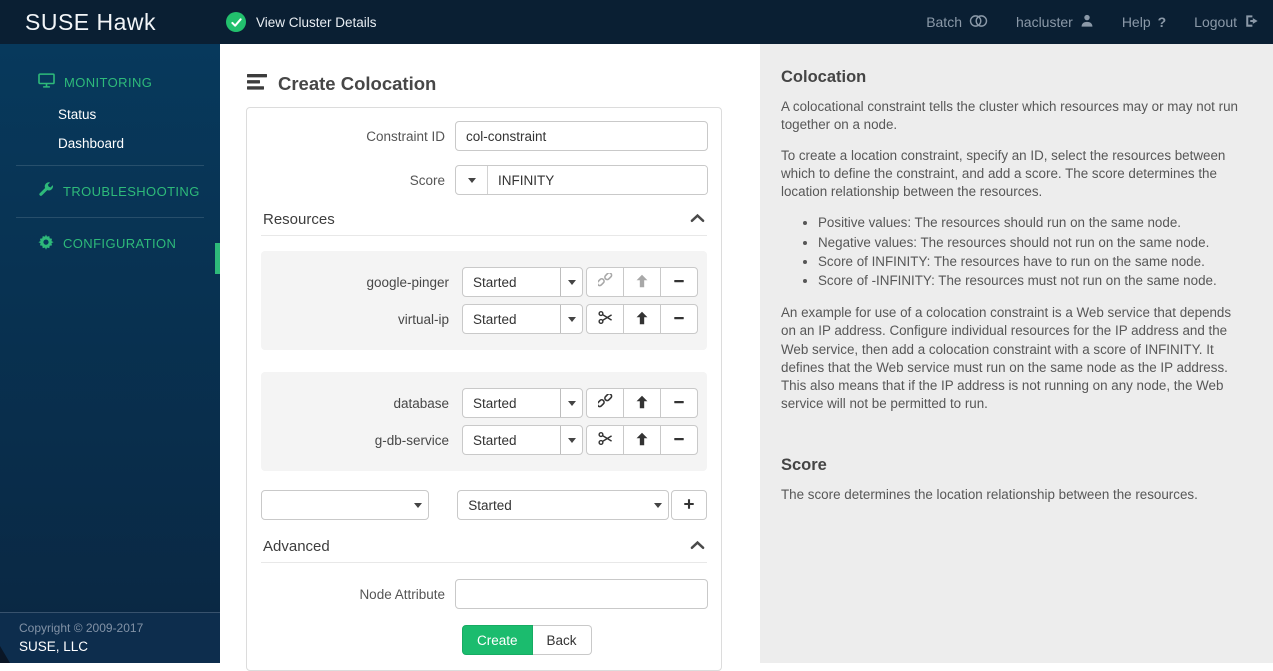  Describe the element at coordinates (316, 22) in the screenshot. I see `cluster-status-label: View Cluster Details` at that location.